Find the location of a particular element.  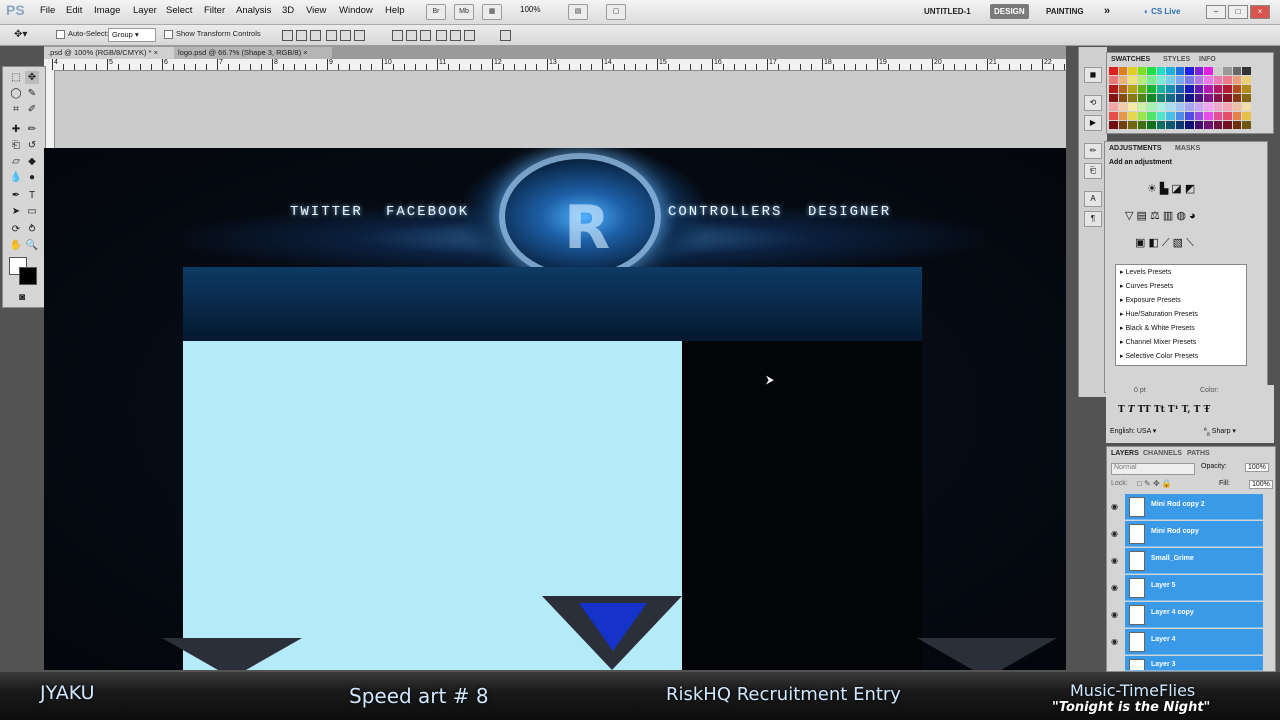

3d-orbit-icon: ⥁ is located at coordinates (32, 229).